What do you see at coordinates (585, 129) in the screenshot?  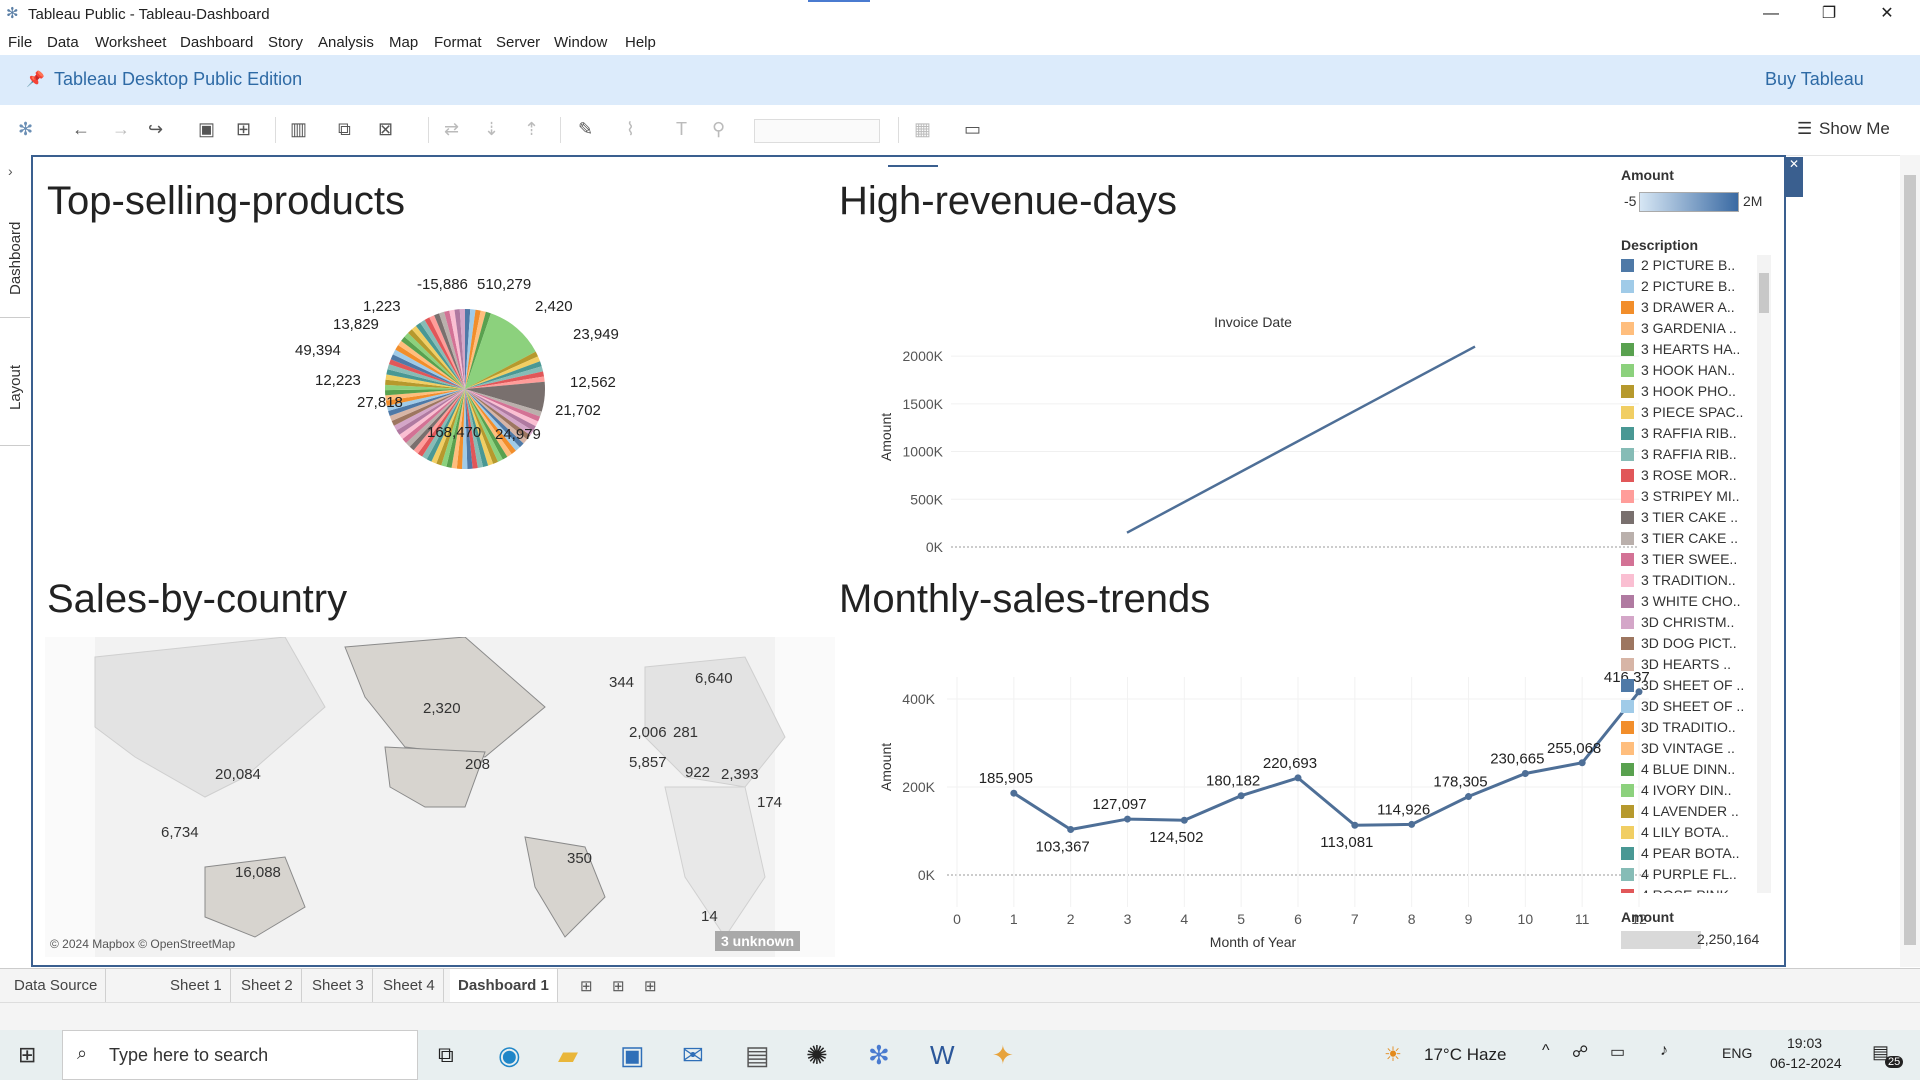 I see `highlight-icon: ✎` at bounding box center [585, 129].